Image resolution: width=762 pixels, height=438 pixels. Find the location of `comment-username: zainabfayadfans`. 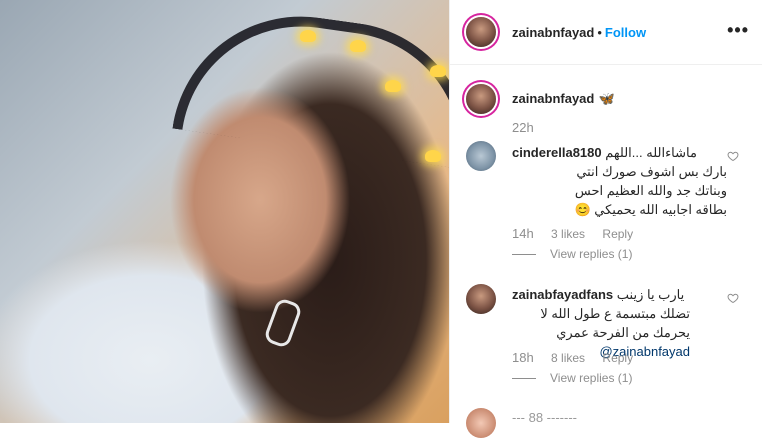

comment-username: zainabfayadfans is located at coordinates (562, 294).